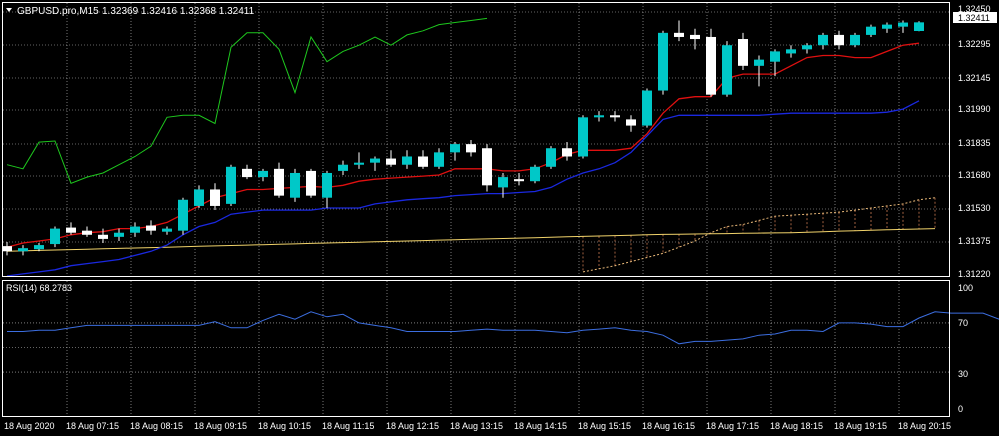  I want to click on rsi-level-label: 30, so click(963, 374).